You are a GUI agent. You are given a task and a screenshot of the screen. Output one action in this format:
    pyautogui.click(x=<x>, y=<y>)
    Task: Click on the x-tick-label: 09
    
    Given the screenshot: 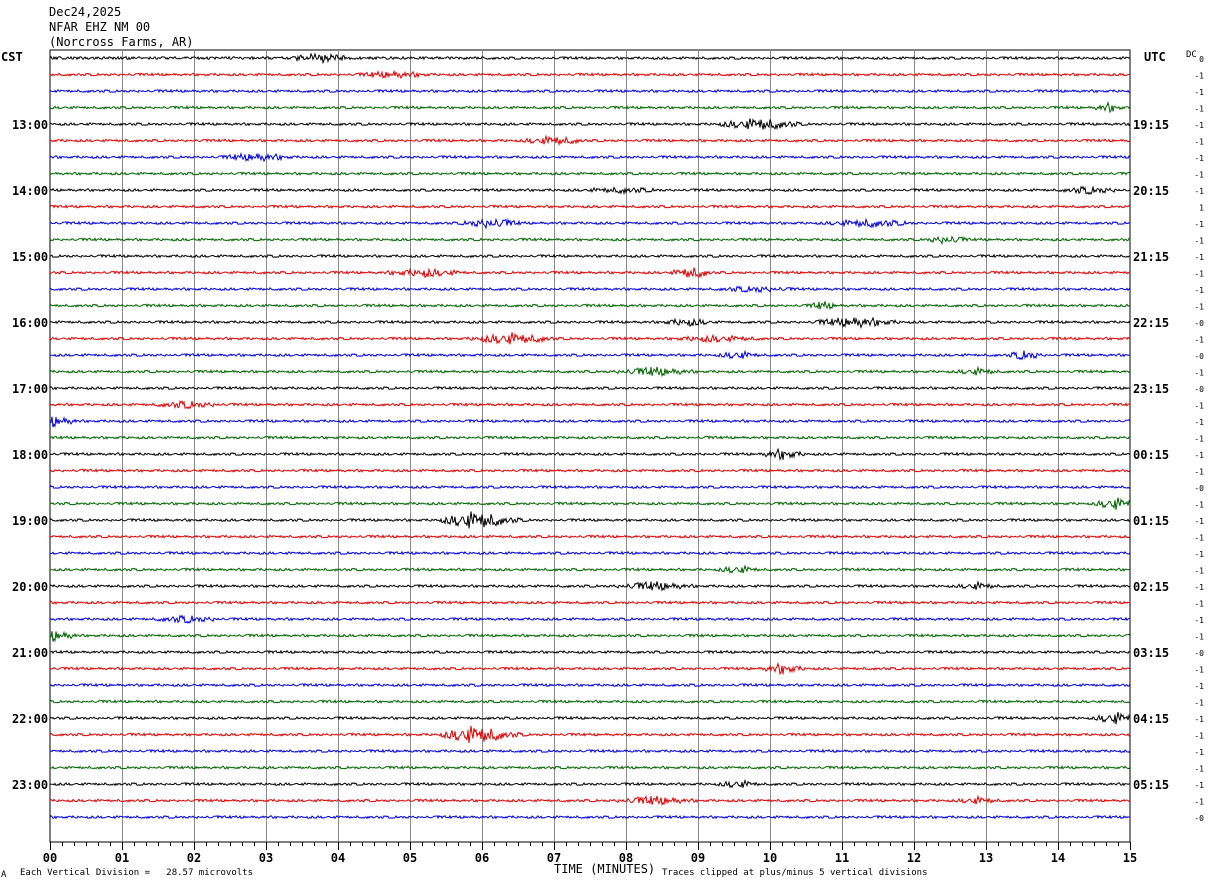 What is the action you would take?
    pyautogui.click(x=698, y=858)
    